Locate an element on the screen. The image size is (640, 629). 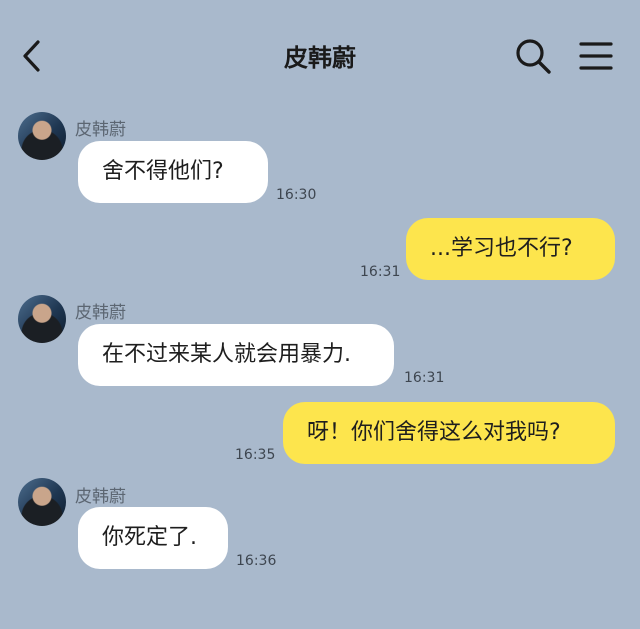
message-time: 16:36 is located at coordinates (256, 561).